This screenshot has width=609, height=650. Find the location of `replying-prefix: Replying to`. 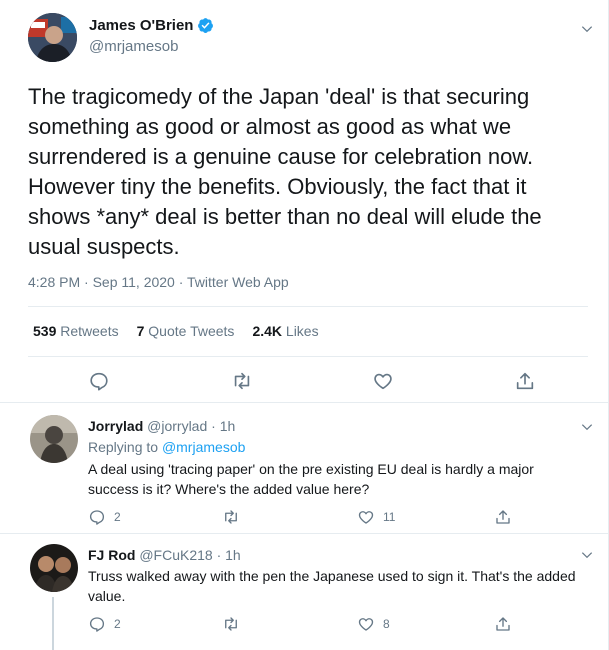

replying-prefix: Replying to is located at coordinates (123, 447).